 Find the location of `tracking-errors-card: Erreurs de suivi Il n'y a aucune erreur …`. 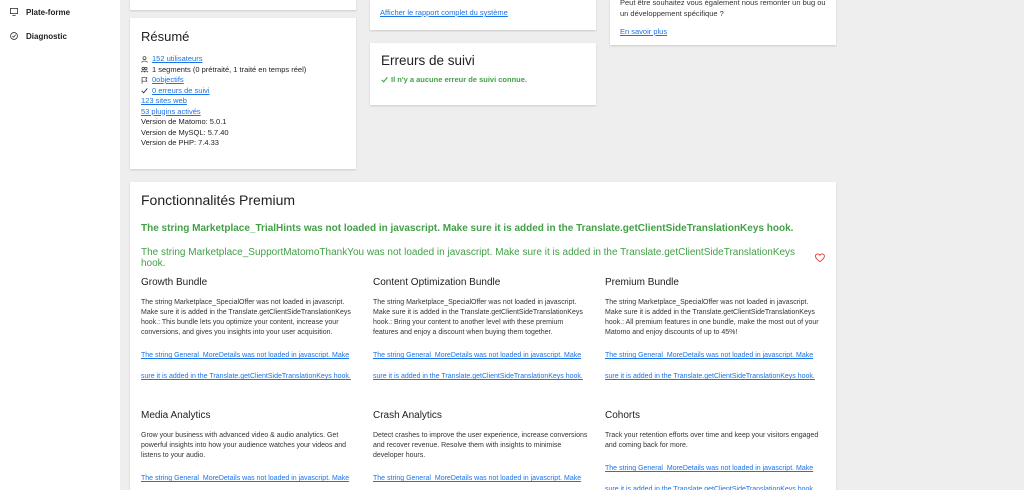

tracking-errors-card: Erreurs de suivi Il n'y a aucune erreur … is located at coordinates (483, 74).